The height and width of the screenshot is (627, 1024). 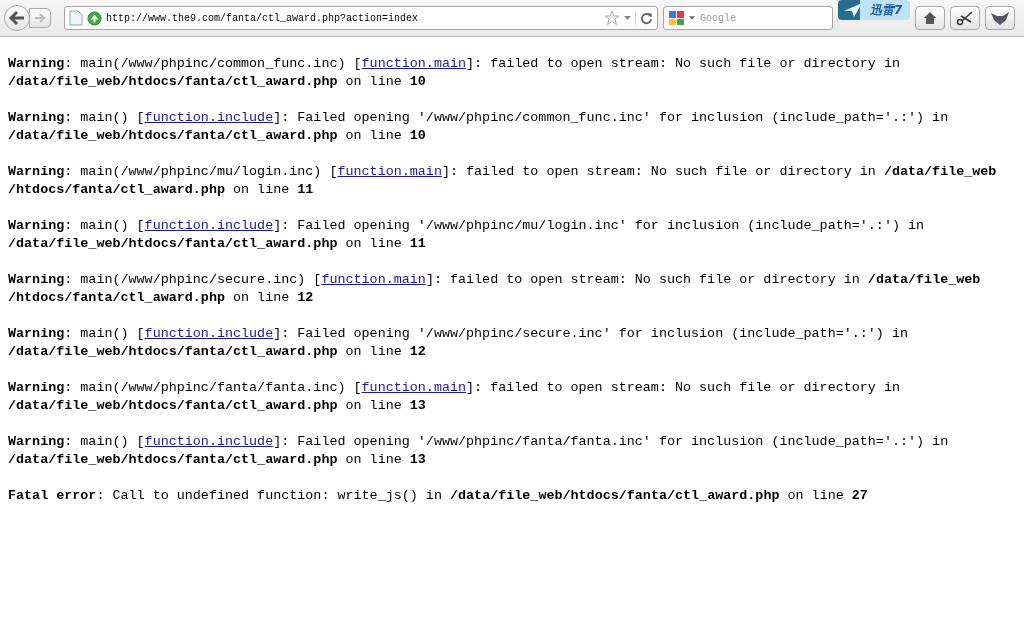 What do you see at coordinates (677, 18) in the screenshot?
I see `search-engine-icon` at bounding box center [677, 18].